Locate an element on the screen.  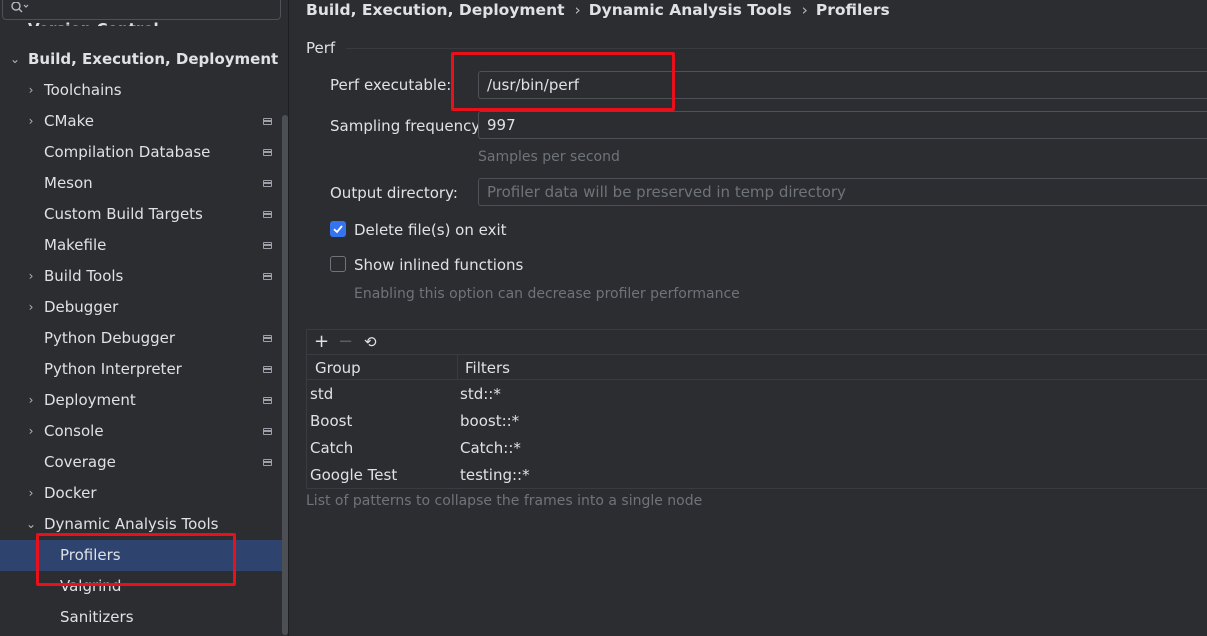
checkmark-icon is located at coordinates (338, 229).